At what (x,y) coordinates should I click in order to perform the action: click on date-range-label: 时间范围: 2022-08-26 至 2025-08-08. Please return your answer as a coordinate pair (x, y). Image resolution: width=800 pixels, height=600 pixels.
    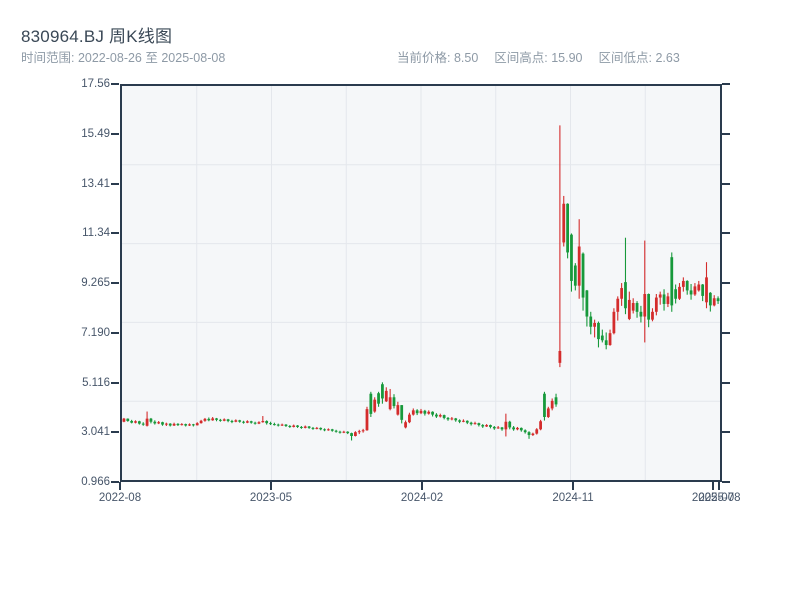
    Looking at the image, I should click on (123, 58).